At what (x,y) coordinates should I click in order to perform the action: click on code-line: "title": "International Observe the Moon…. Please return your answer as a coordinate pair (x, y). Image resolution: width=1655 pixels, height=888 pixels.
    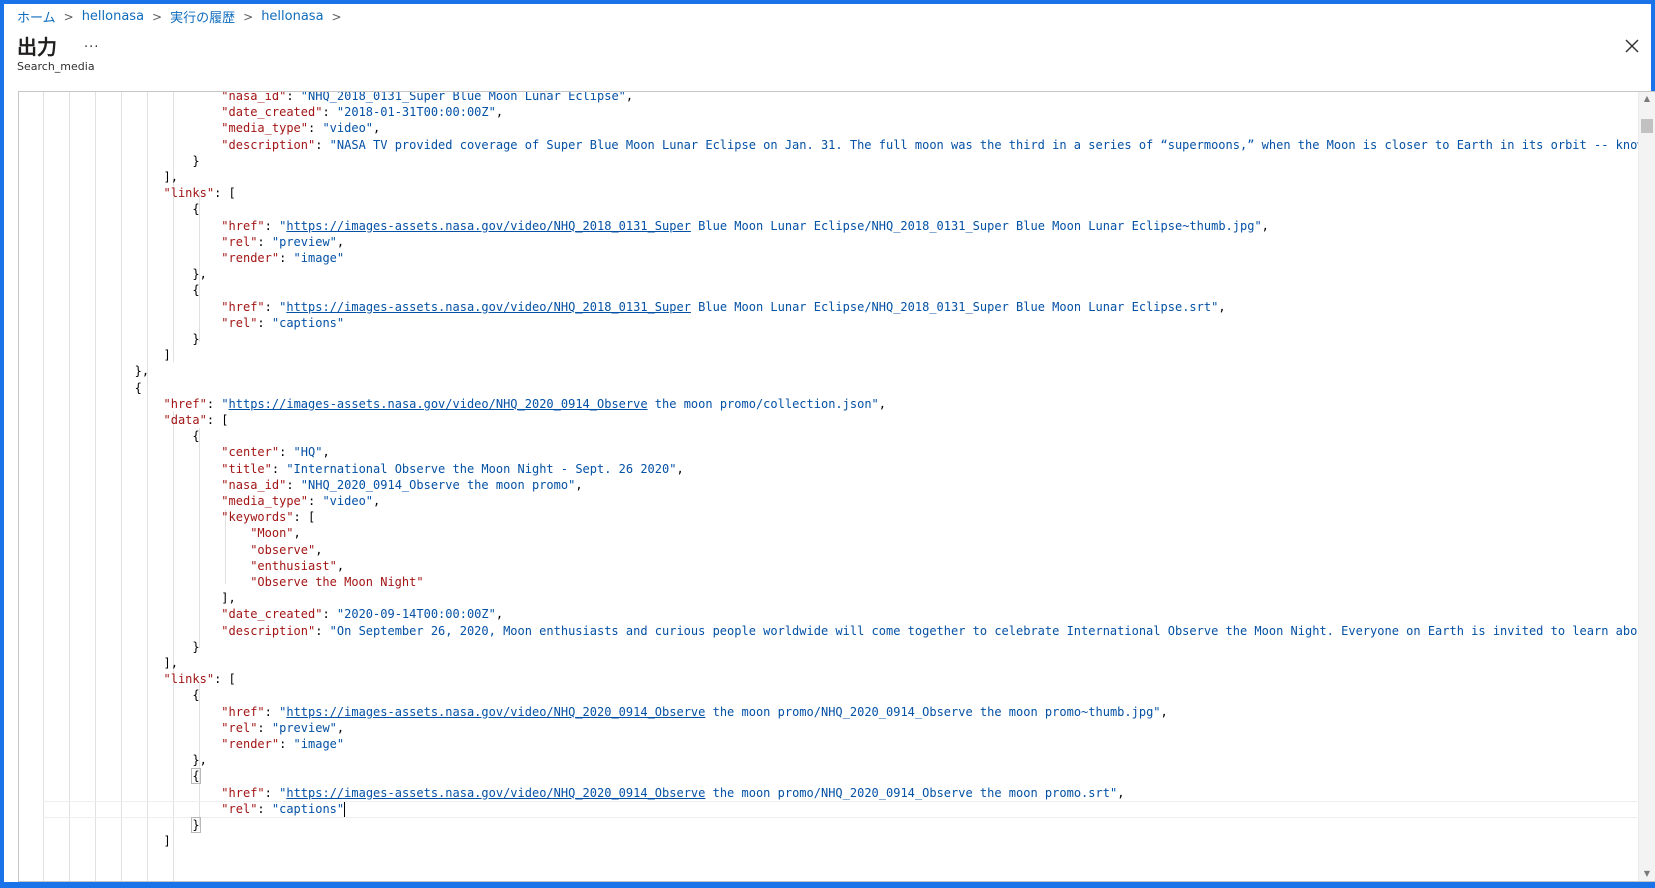
    Looking at the image, I should click on (351, 469).